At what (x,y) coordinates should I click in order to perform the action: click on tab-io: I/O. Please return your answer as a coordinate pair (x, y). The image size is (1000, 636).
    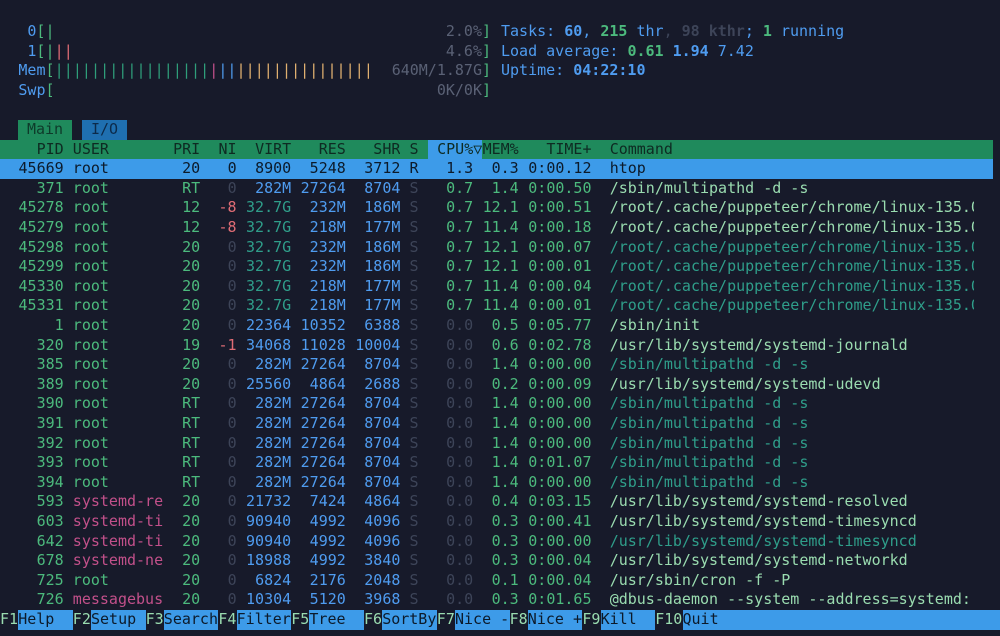
    Looking at the image, I should click on (104, 130).